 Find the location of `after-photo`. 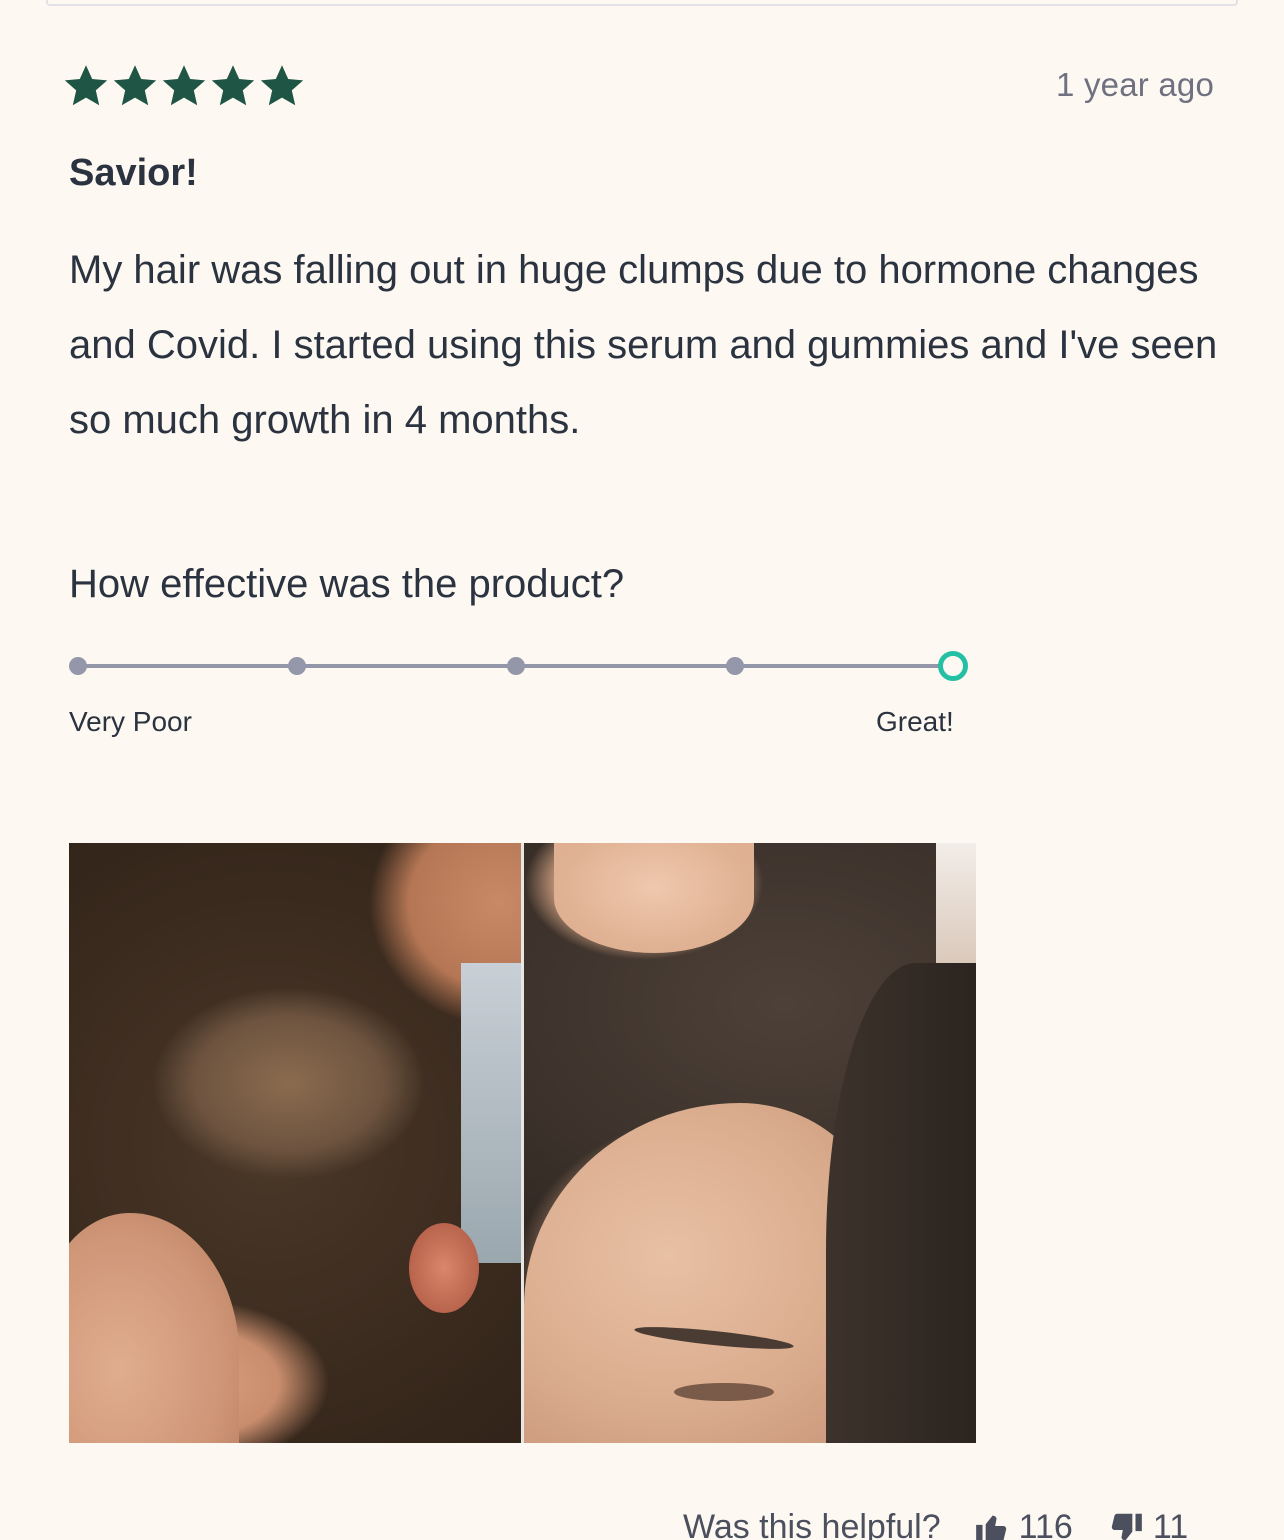

after-photo is located at coordinates (750, 1143).